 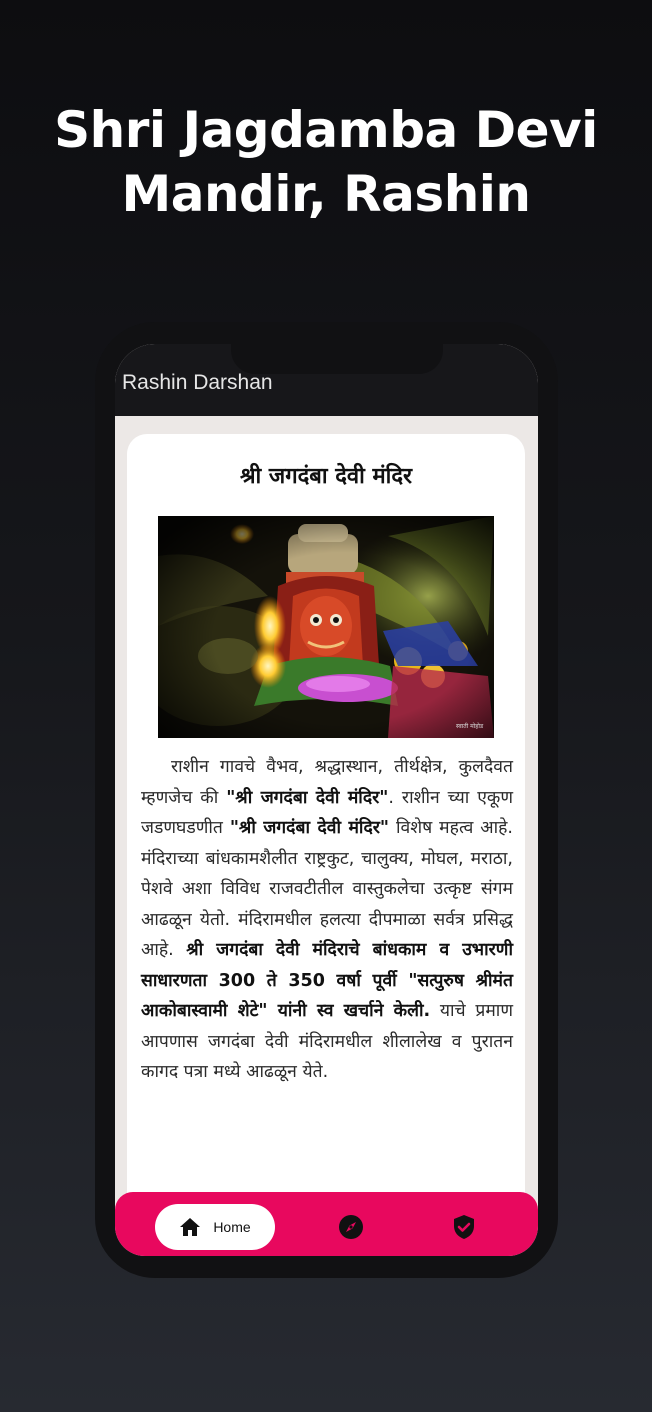 What do you see at coordinates (326, 162) in the screenshot?
I see `promo-title: Shri Jagdamba Devi Mandir, Rashin` at bounding box center [326, 162].